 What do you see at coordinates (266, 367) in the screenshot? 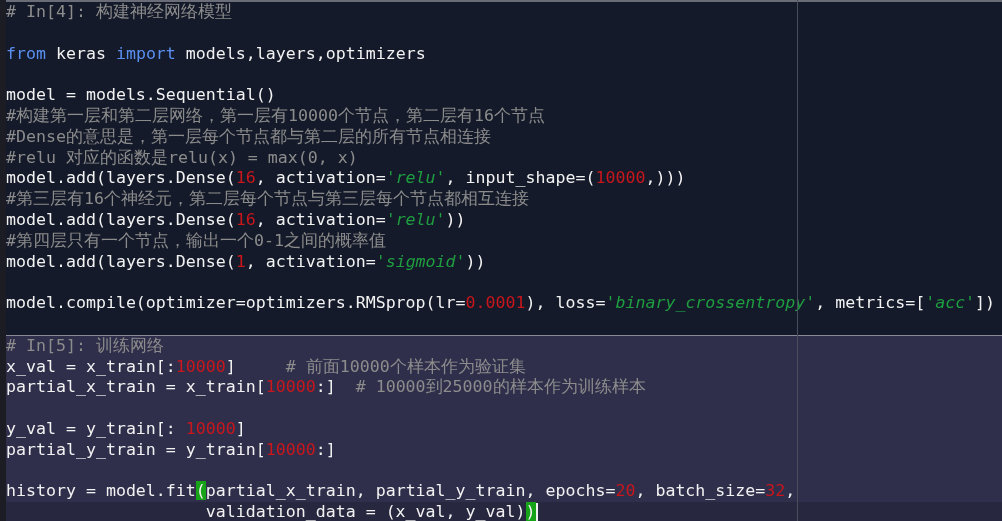
I see `code-line: x_val = x_train[:10000] # 前面10000个样本作为验证集` at bounding box center [266, 367].